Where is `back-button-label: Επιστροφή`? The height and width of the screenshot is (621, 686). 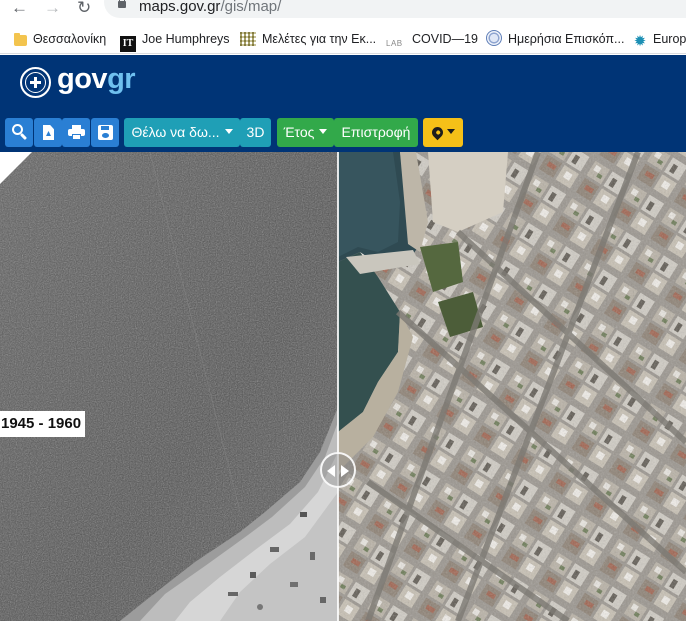 back-button-label: Επιστροφή is located at coordinates (376, 132).